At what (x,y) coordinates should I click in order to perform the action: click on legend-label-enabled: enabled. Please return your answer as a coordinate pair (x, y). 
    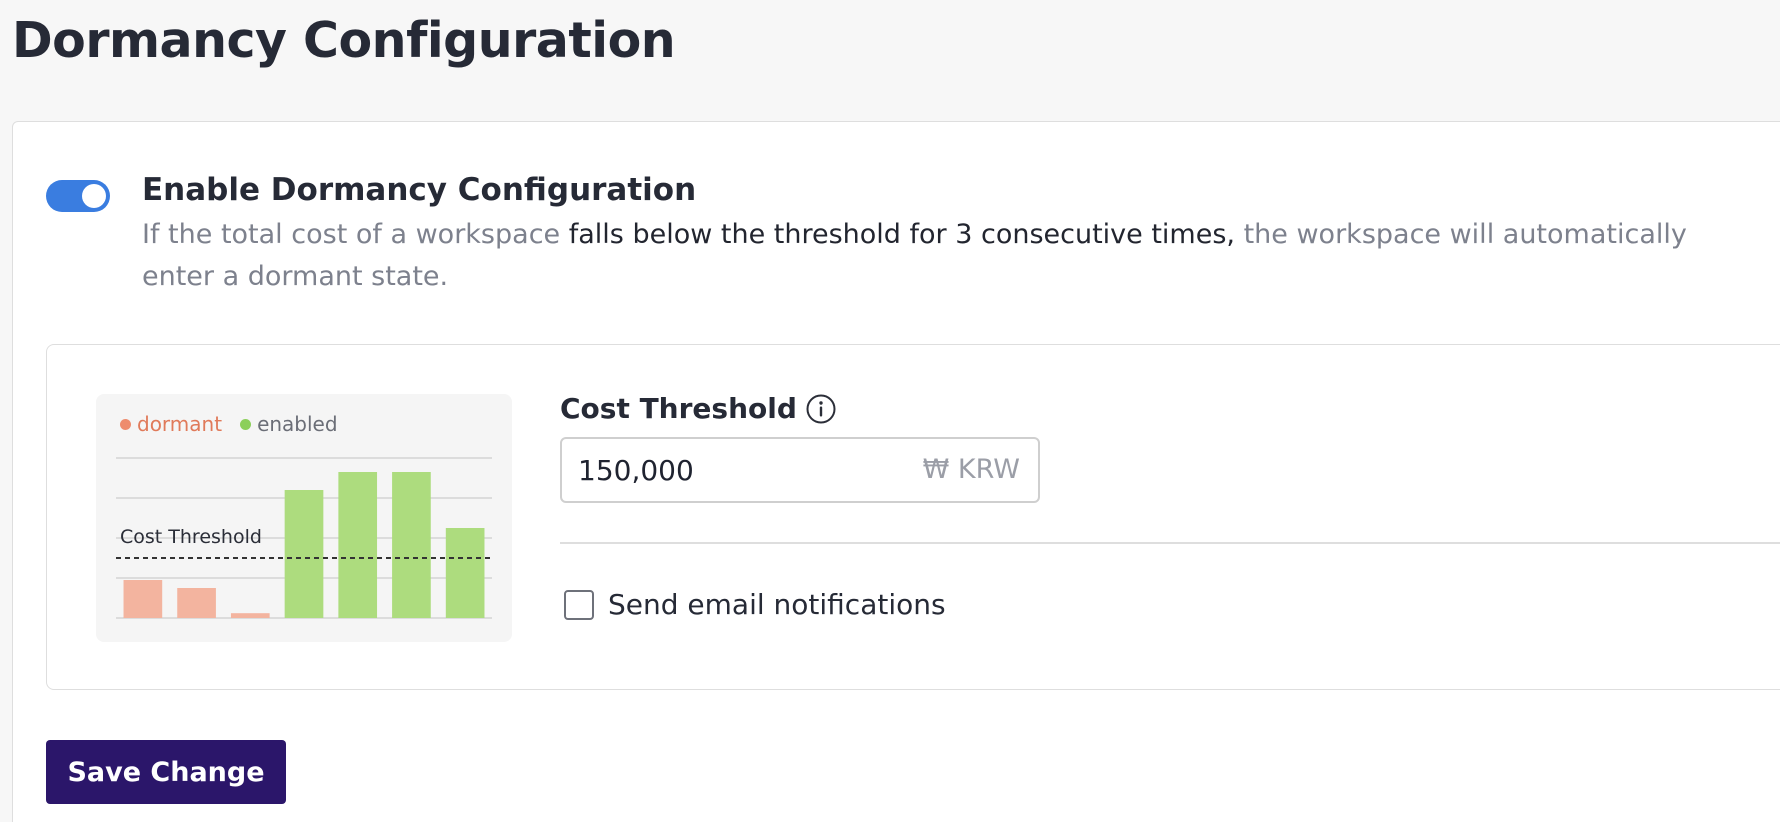
    Looking at the image, I should click on (297, 424).